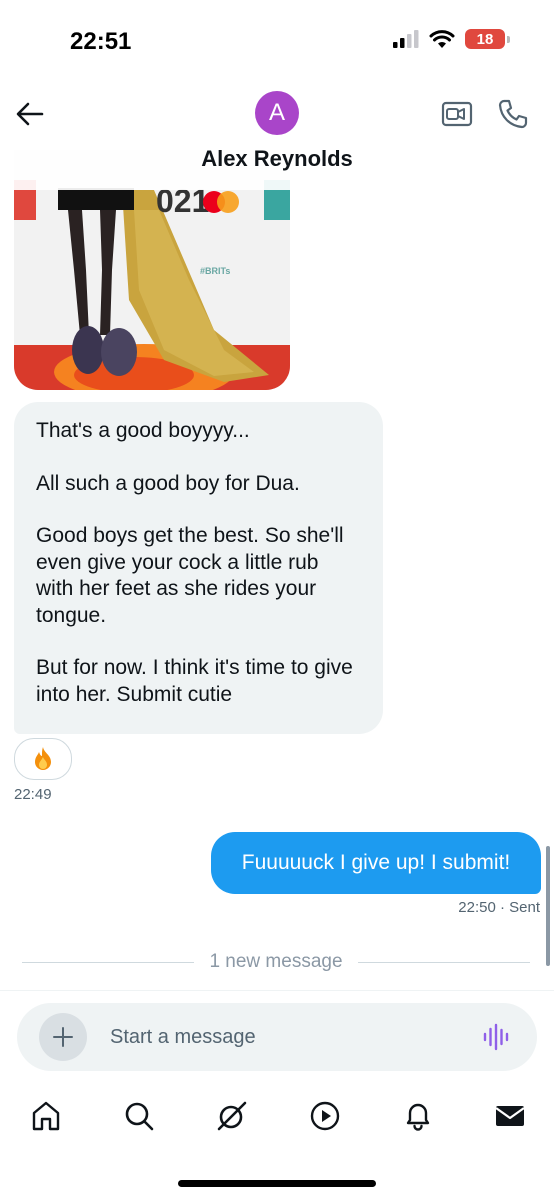 The width and height of the screenshot is (554, 1200). I want to click on battery-cap, so click(508, 39).